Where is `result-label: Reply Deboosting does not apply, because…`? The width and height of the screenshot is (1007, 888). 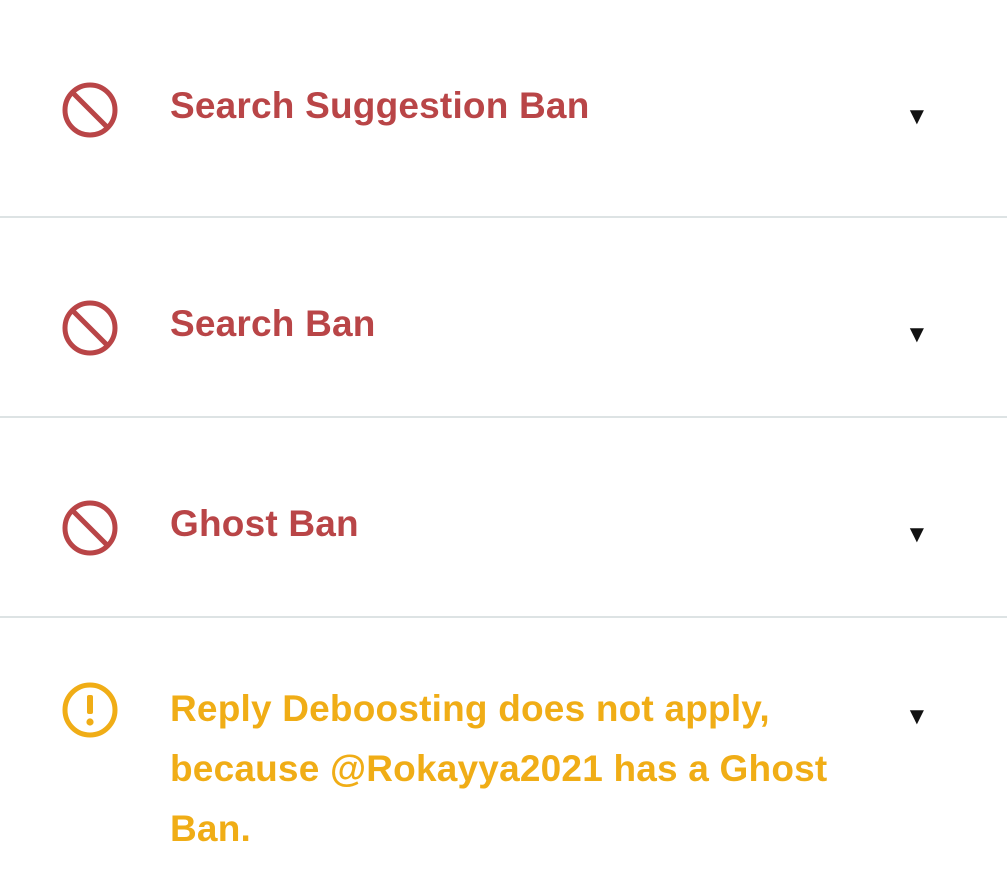 result-label: Reply Deboosting does not apply, because… is located at coordinates (499, 768).